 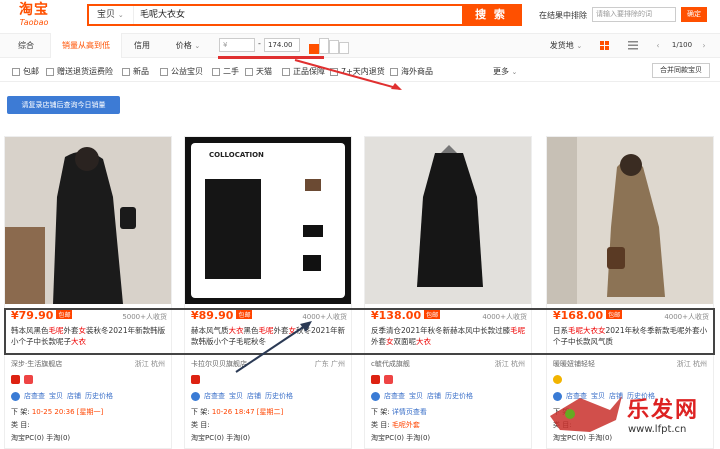 I want to click on page-indicator: 1/100, so click(x=682, y=45).